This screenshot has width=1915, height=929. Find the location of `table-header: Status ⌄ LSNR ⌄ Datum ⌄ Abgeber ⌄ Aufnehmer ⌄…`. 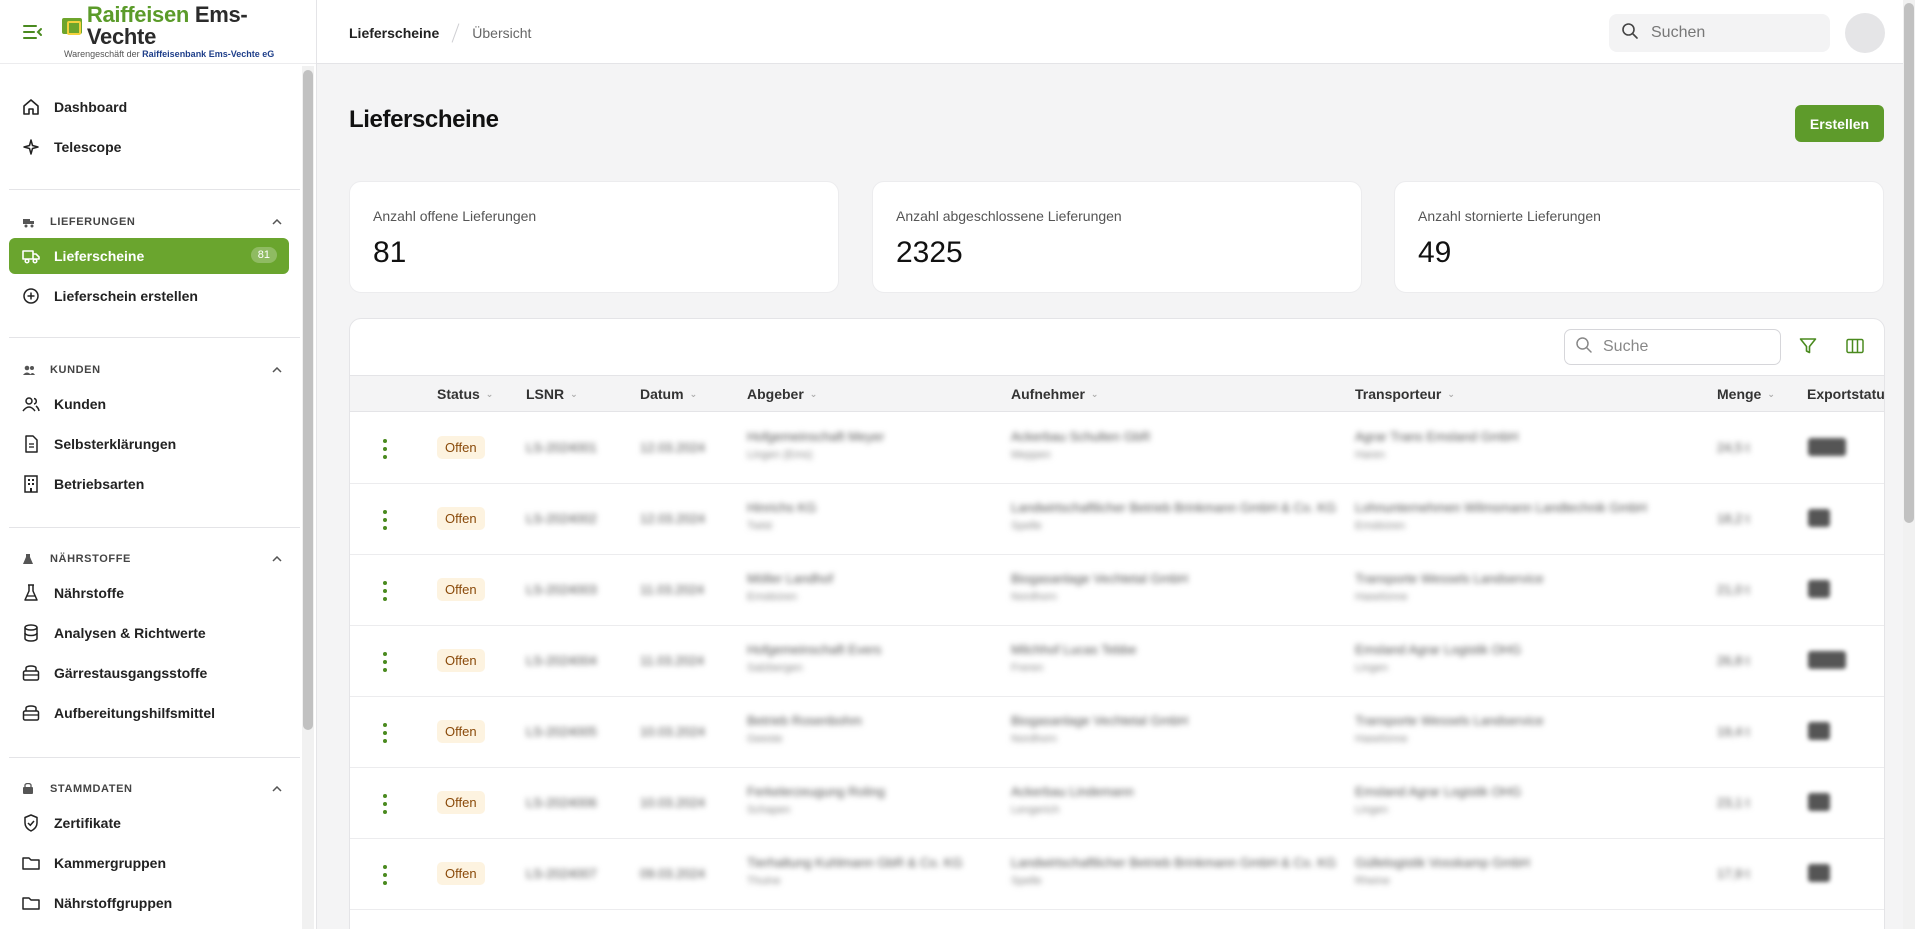

table-header: Status ⌄ LSNR ⌄ Datum ⌄ Abgeber ⌄ Aufnehmer ⌄… is located at coordinates (1117, 393).